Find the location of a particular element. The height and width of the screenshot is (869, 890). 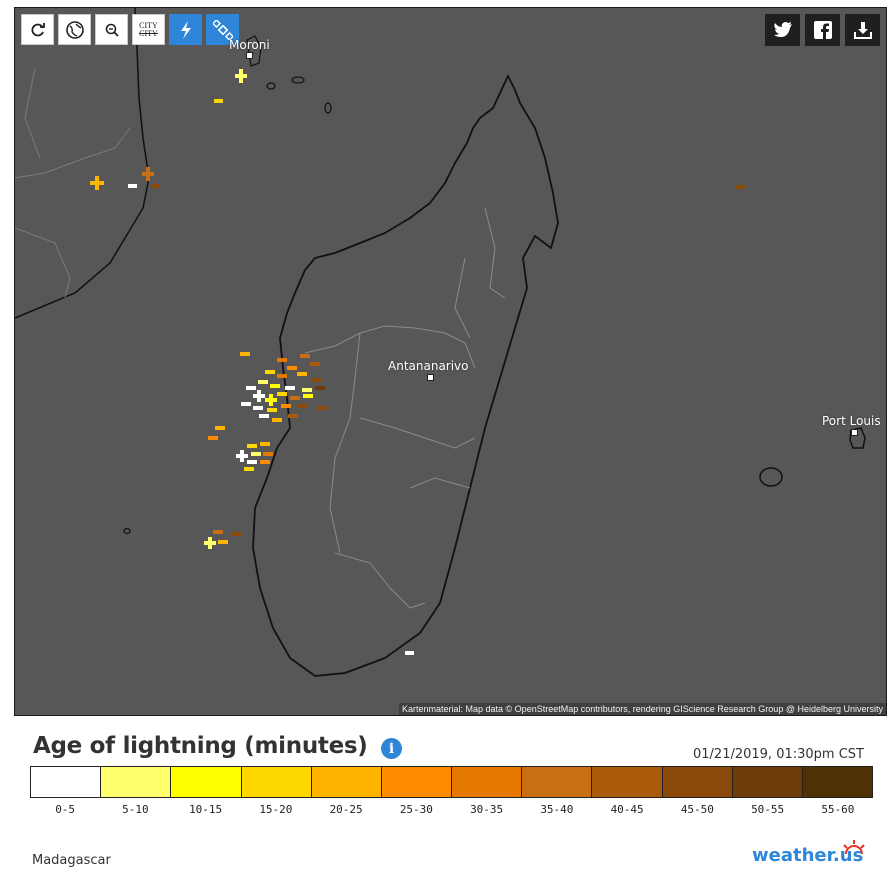

city-marker-moroni is located at coordinates (249, 55).